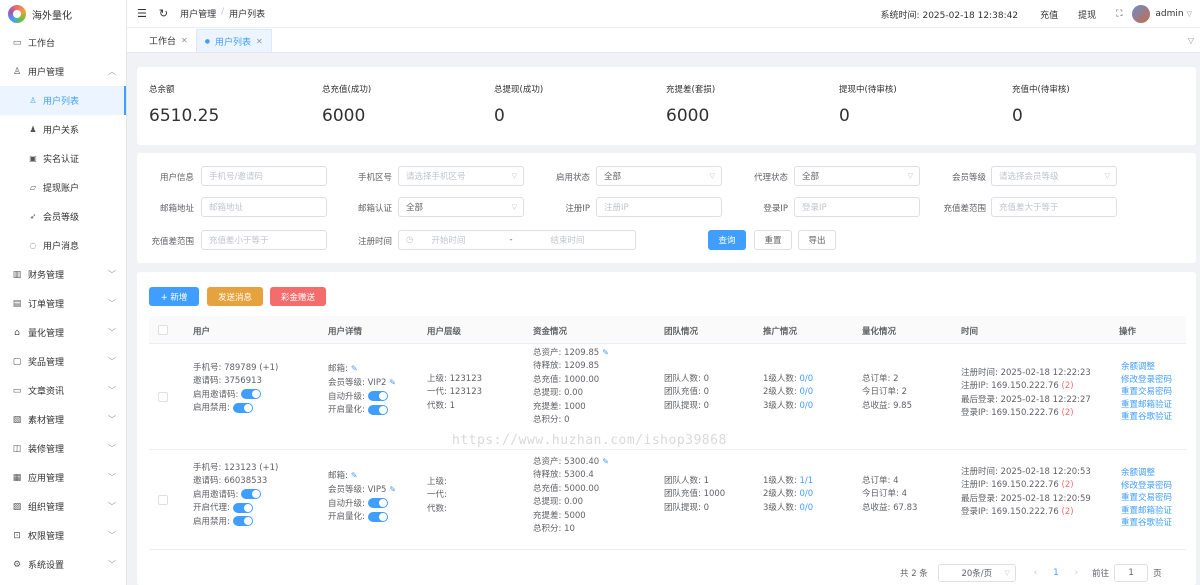  Describe the element at coordinates (362, 369) in the screenshot. I see `user-detail-cell-line: 邮箱: ✎` at that location.